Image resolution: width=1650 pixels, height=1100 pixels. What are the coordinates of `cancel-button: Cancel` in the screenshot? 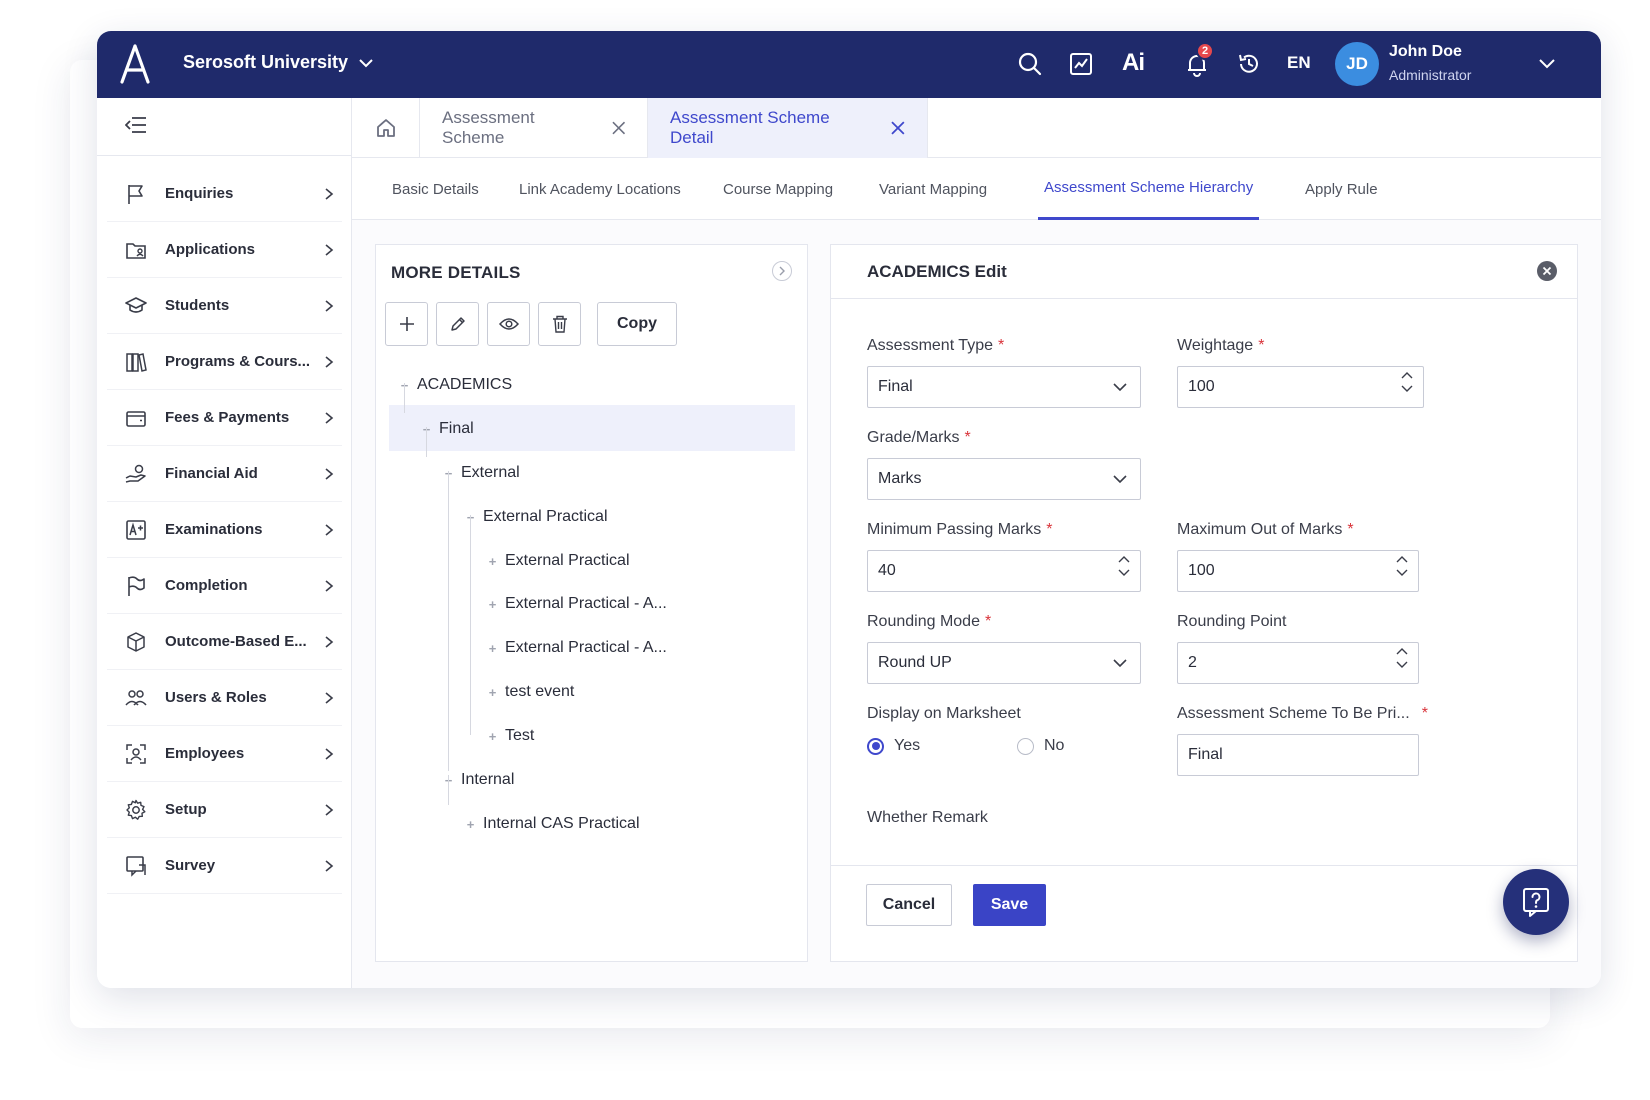 It's located at (909, 905).